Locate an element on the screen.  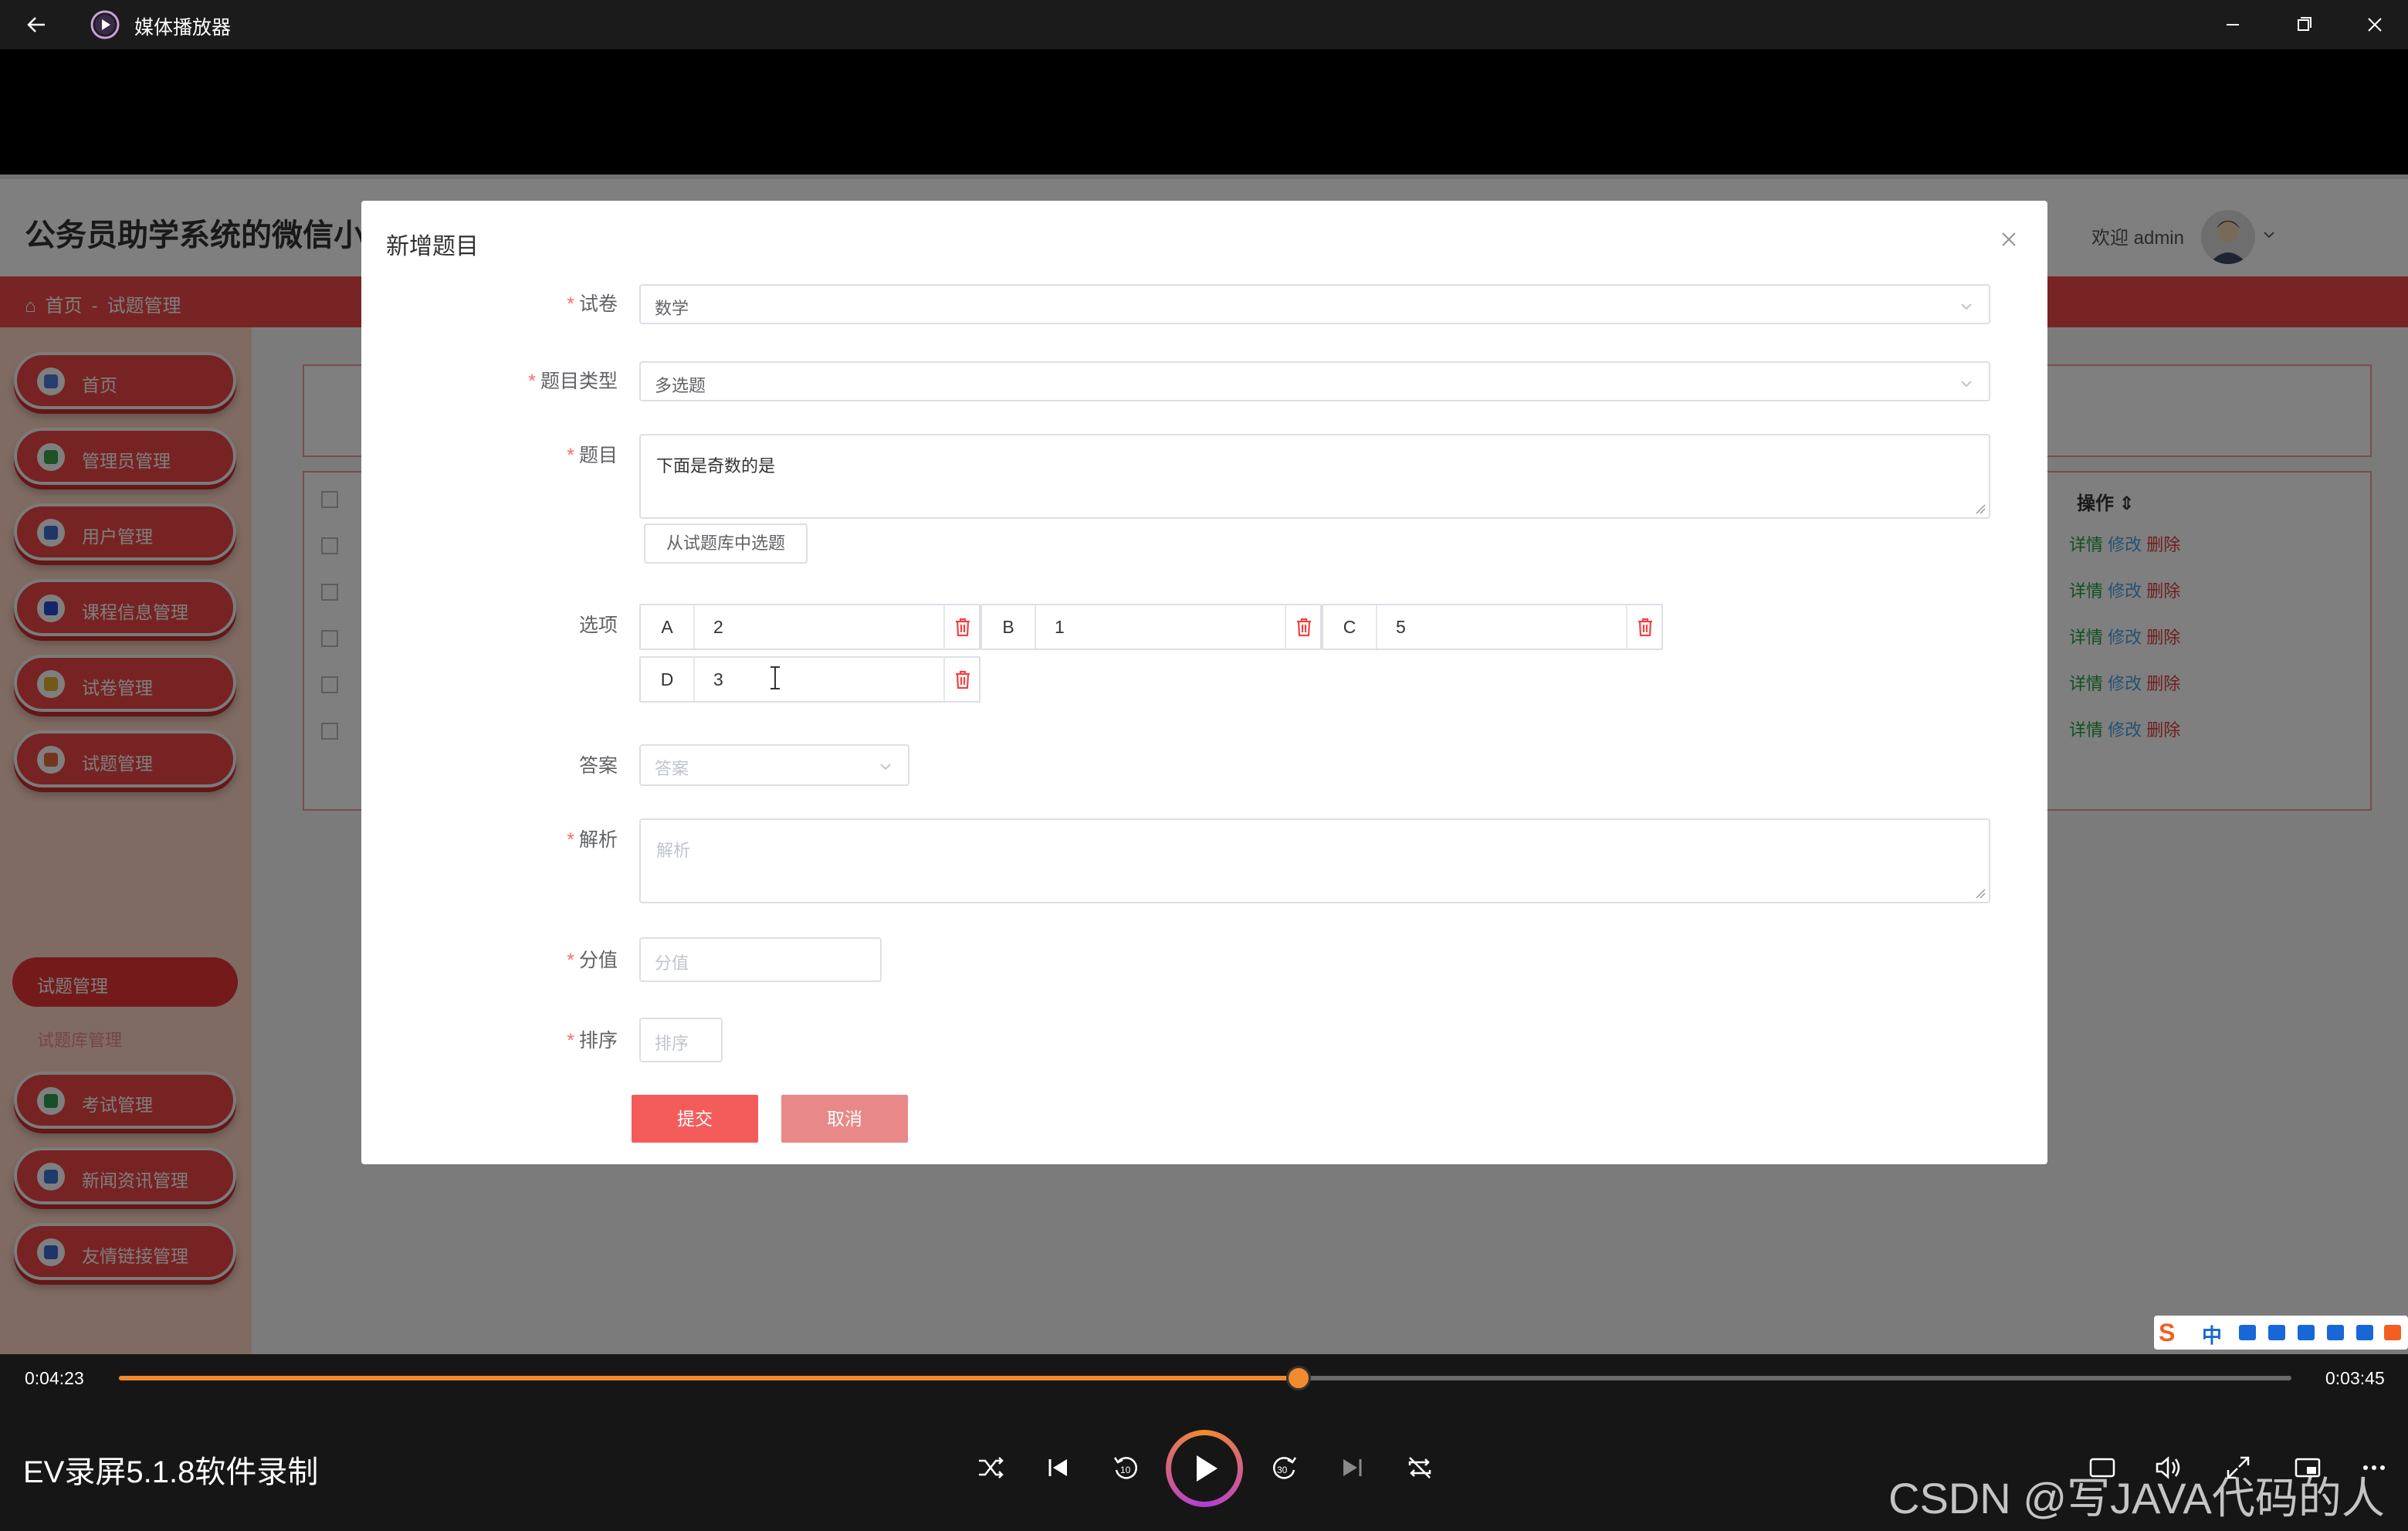
seek-bar is located at coordinates (1205, 1378).